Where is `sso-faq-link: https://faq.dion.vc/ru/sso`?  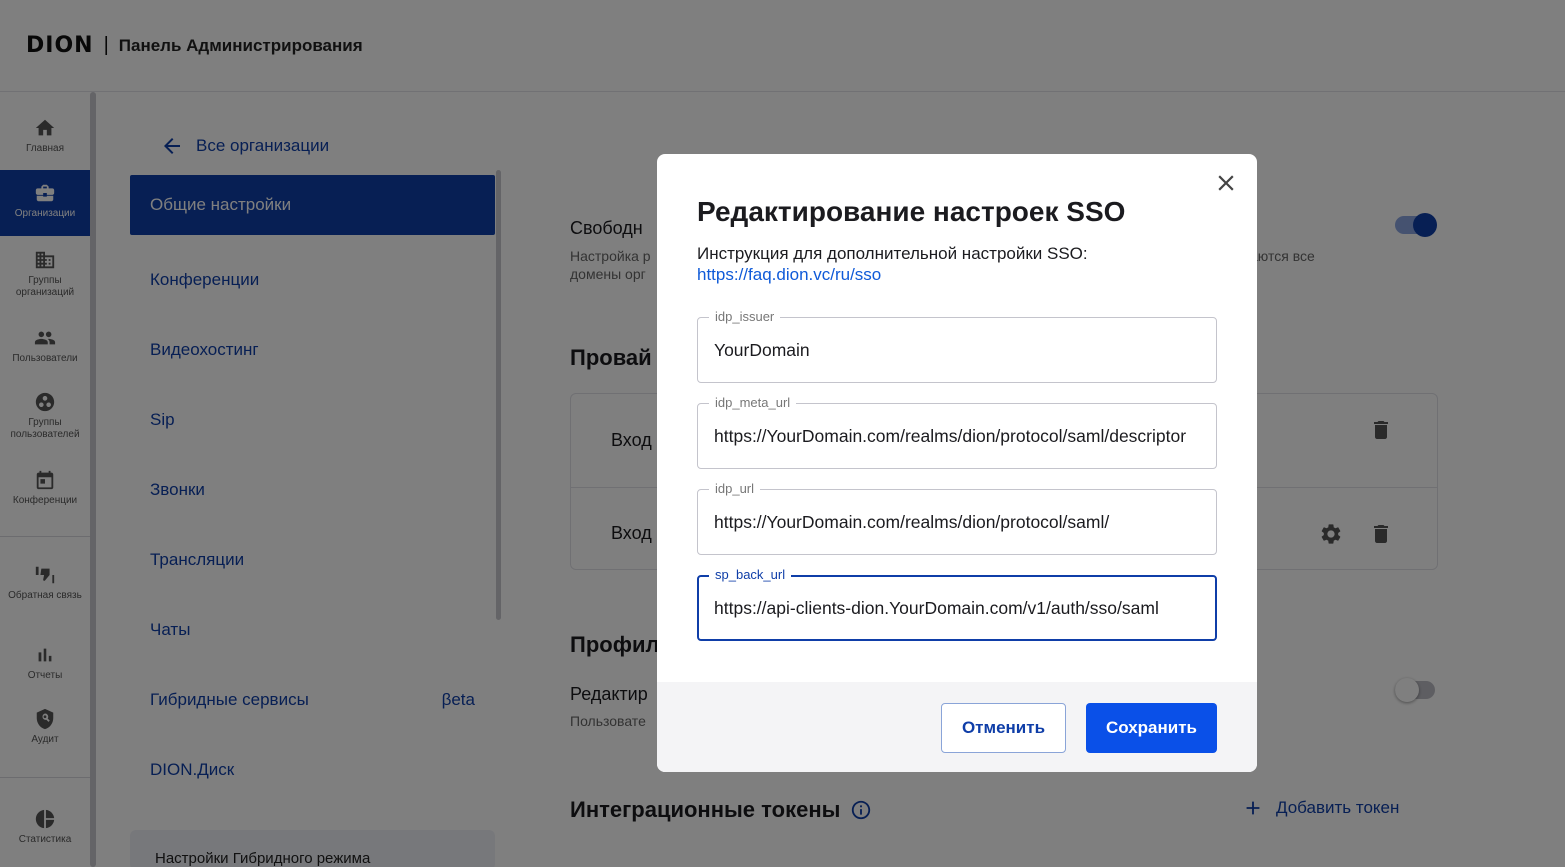 sso-faq-link: https://faq.dion.vc/ru/sso is located at coordinates (789, 275).